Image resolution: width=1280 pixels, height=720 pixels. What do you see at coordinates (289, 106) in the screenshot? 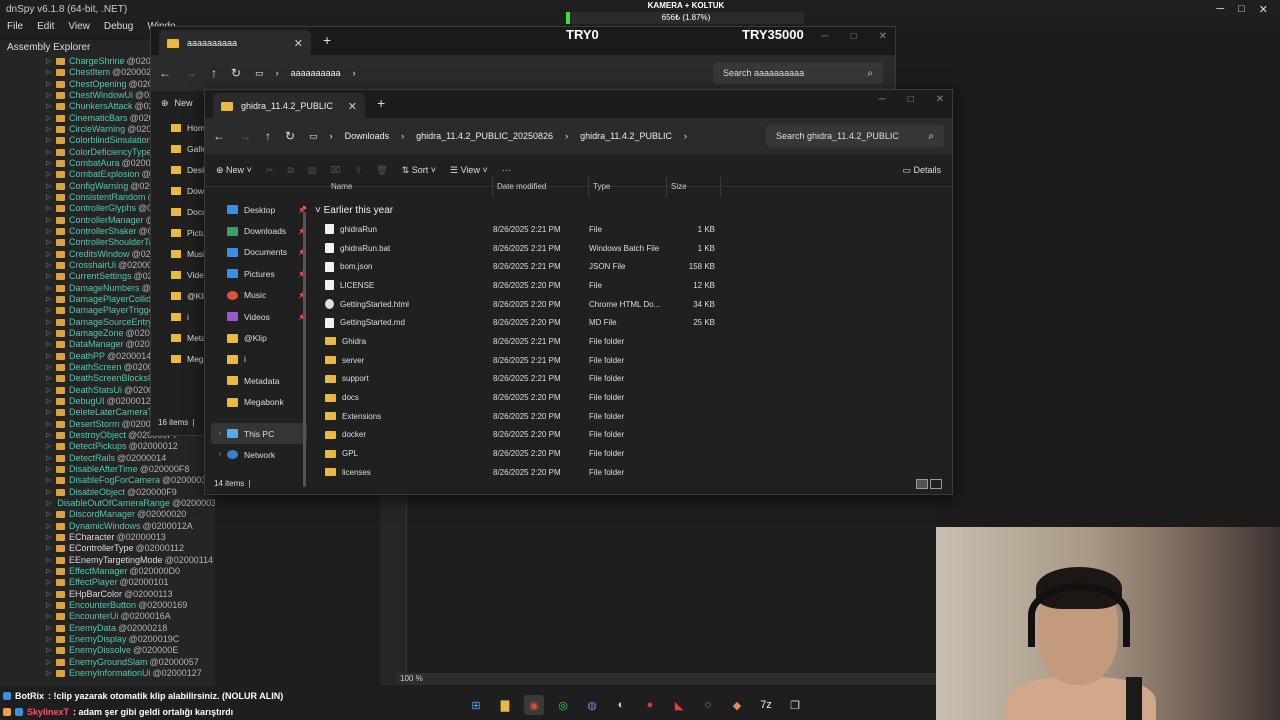
I see `tab-ghidra: ghidra_11.4.2_PUBLIC ✕` at bounding box center [289, 106].